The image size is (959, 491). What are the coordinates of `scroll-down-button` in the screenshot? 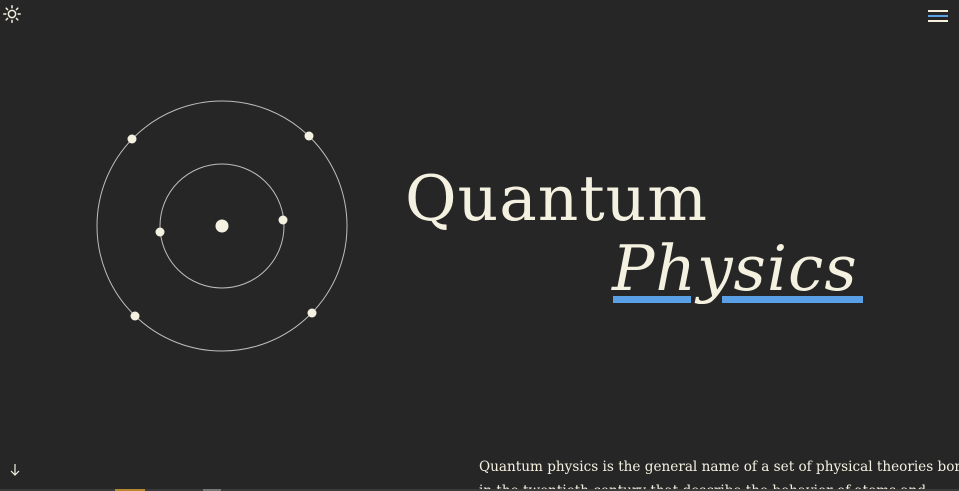 It's located at (15, 470).